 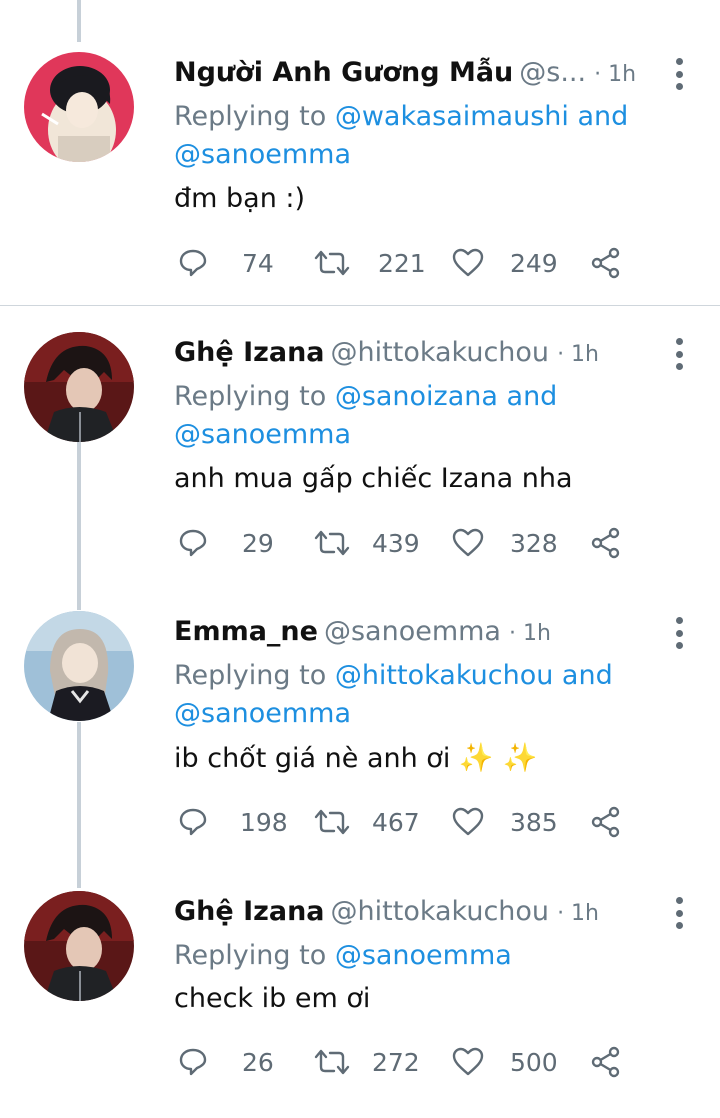 I want to click on reply-count: 26, so click(x=258, y=1062).